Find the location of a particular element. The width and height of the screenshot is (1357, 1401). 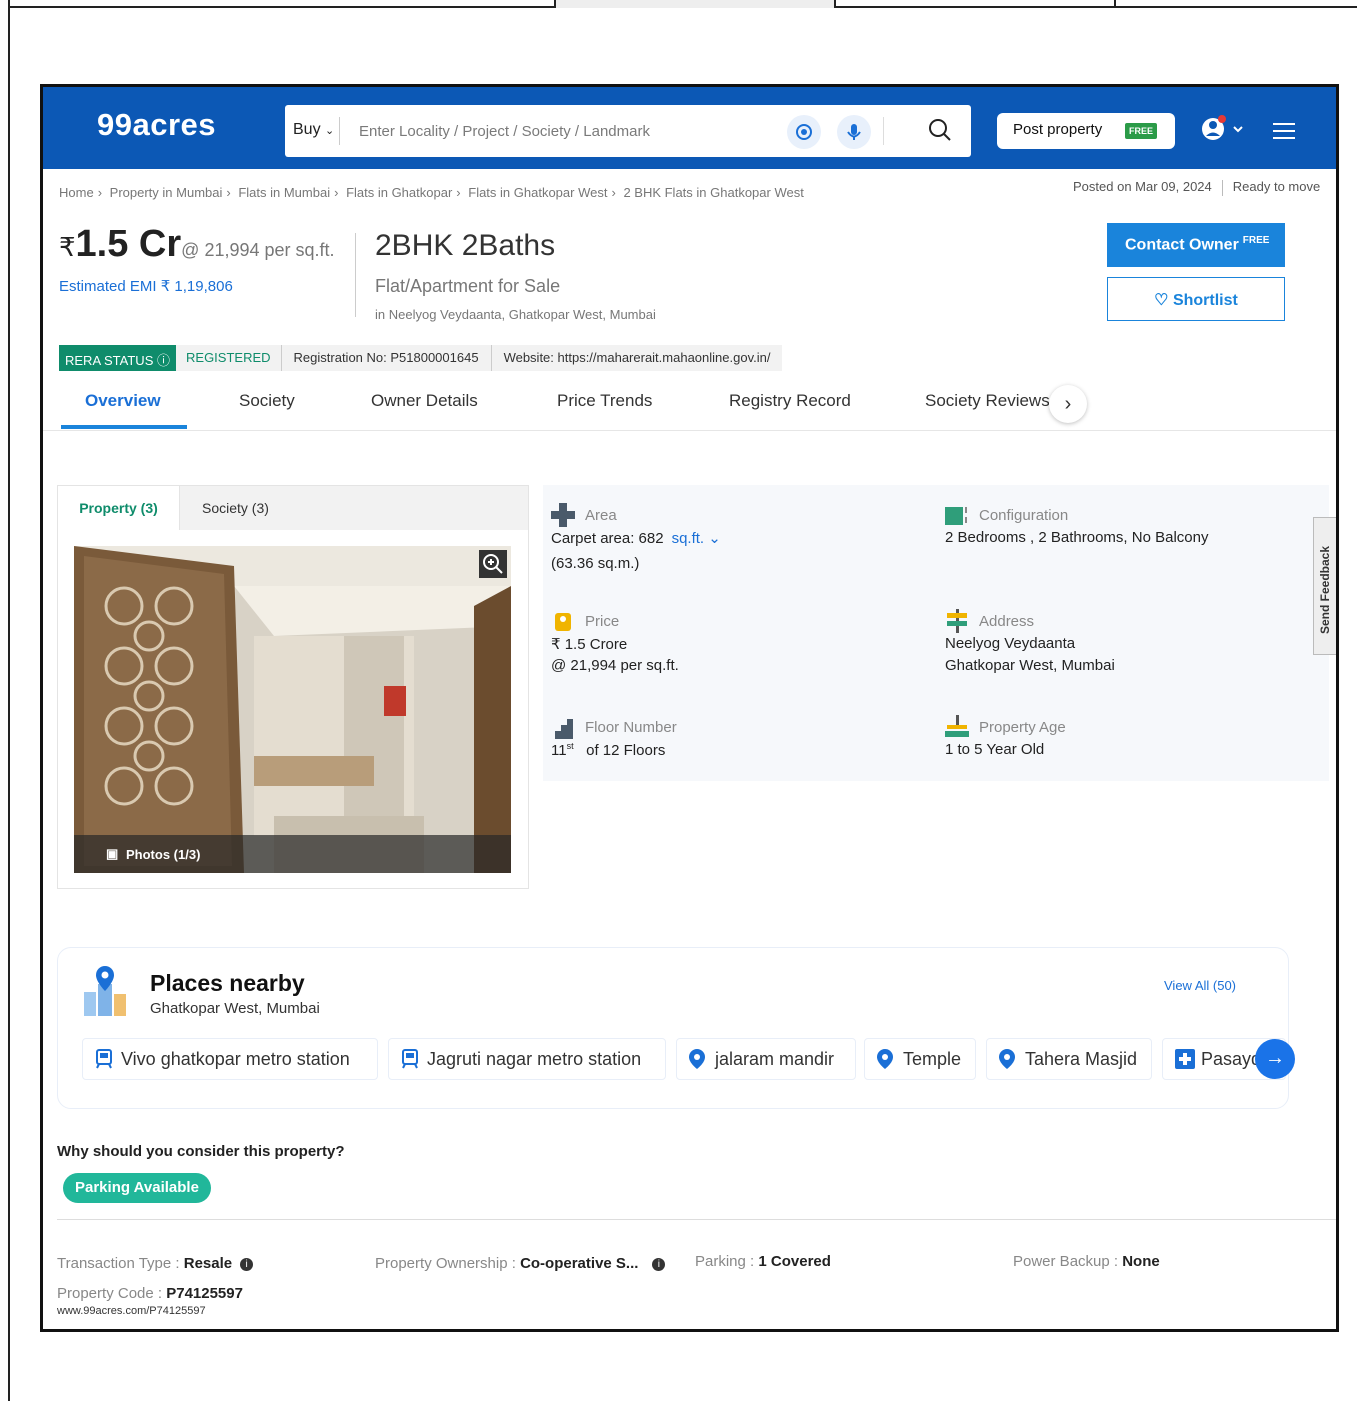

transaction-type: Transaction Type : Resale i is located at coordinates (155, 1263).